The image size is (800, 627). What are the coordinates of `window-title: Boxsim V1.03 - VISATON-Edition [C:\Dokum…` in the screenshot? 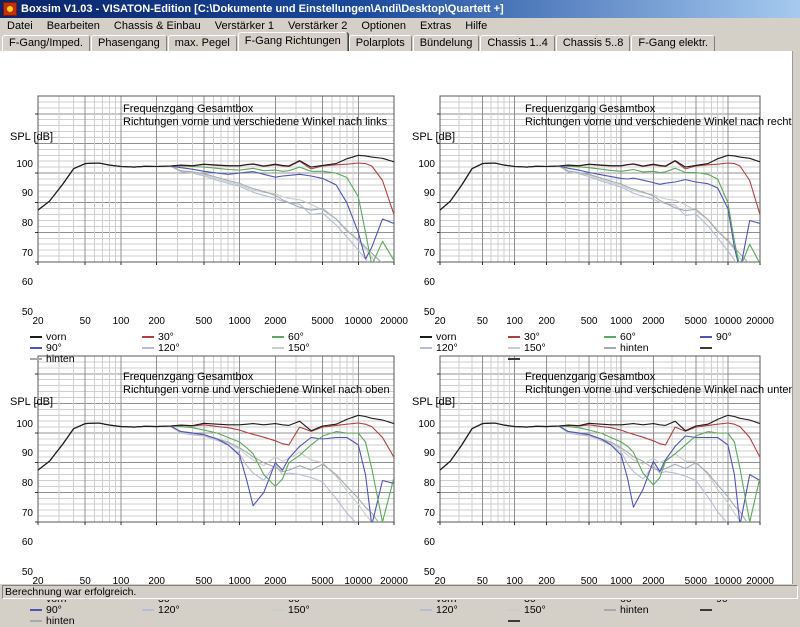 It's located at (262, 9).